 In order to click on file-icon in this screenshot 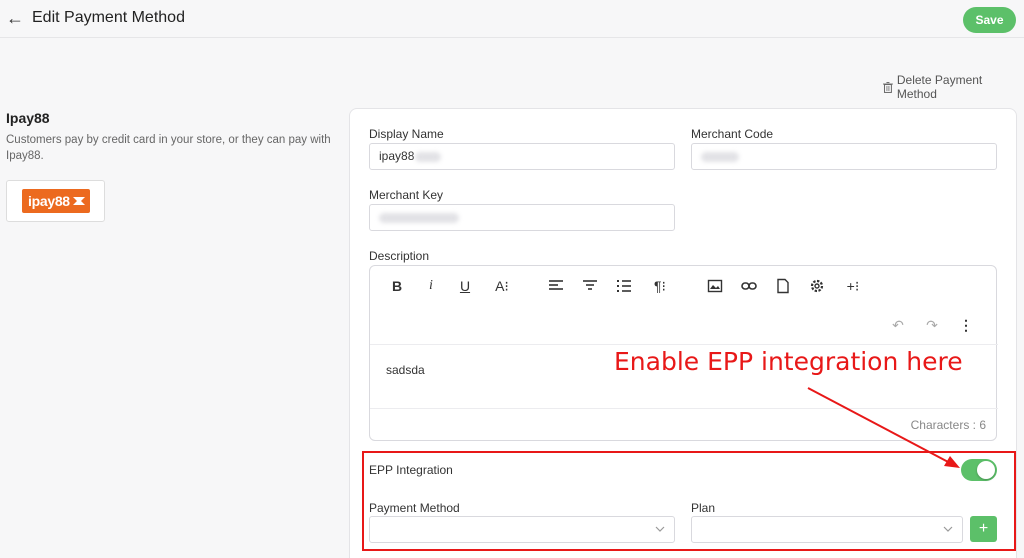, I will do `click(783, 286)`.